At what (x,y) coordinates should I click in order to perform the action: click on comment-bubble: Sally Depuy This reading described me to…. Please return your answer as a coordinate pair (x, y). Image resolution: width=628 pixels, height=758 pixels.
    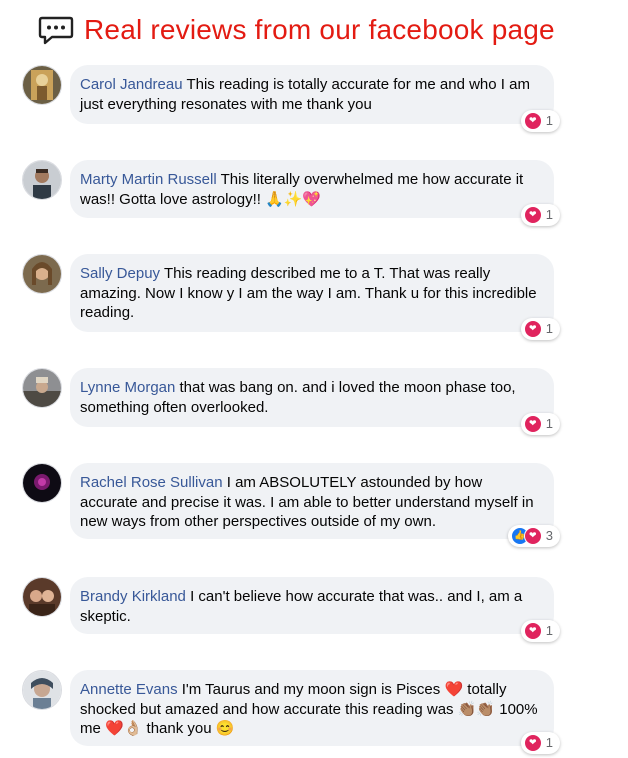
    Looking at the image, I should click on (315, 297).